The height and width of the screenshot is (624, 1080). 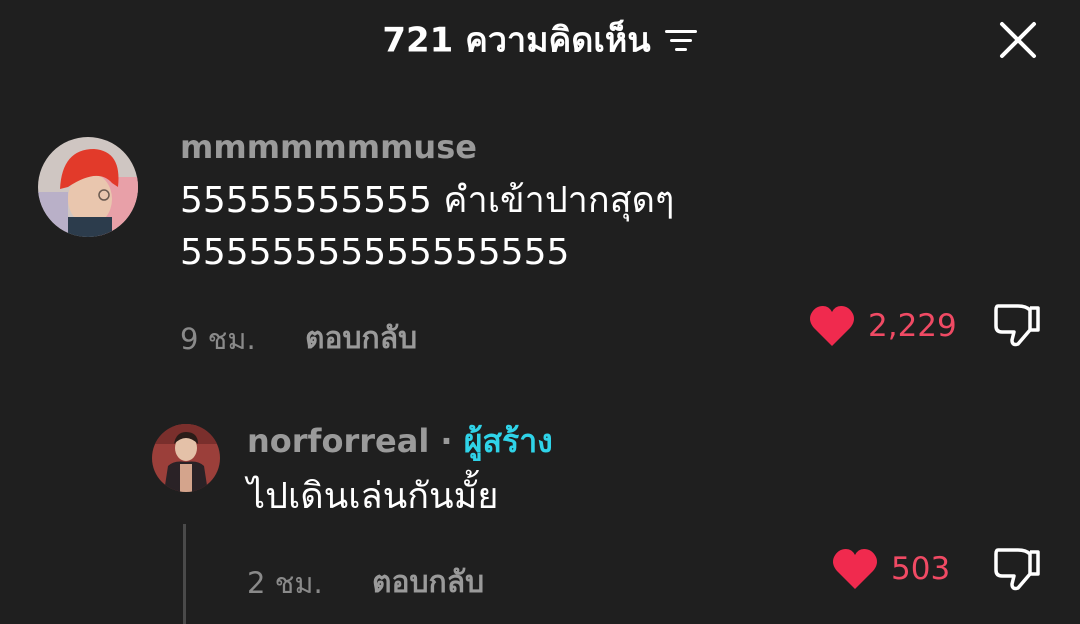 What do you see at coordinates (218, 339) in the screenshot?
I see `comment-timestamp: 9 ชม.` at bounding box center [218, 339].